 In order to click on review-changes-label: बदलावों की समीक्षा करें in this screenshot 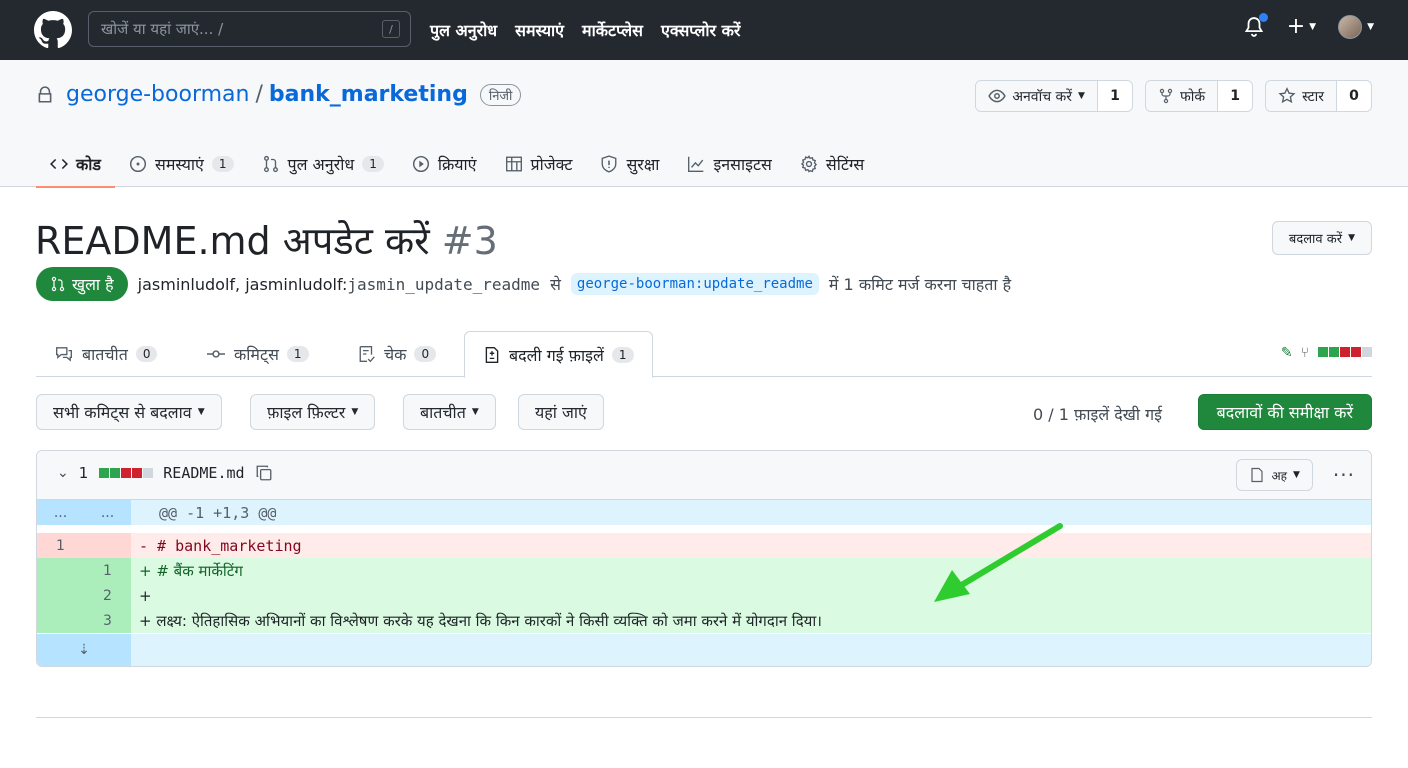, I will do `click(1284, 412)`.